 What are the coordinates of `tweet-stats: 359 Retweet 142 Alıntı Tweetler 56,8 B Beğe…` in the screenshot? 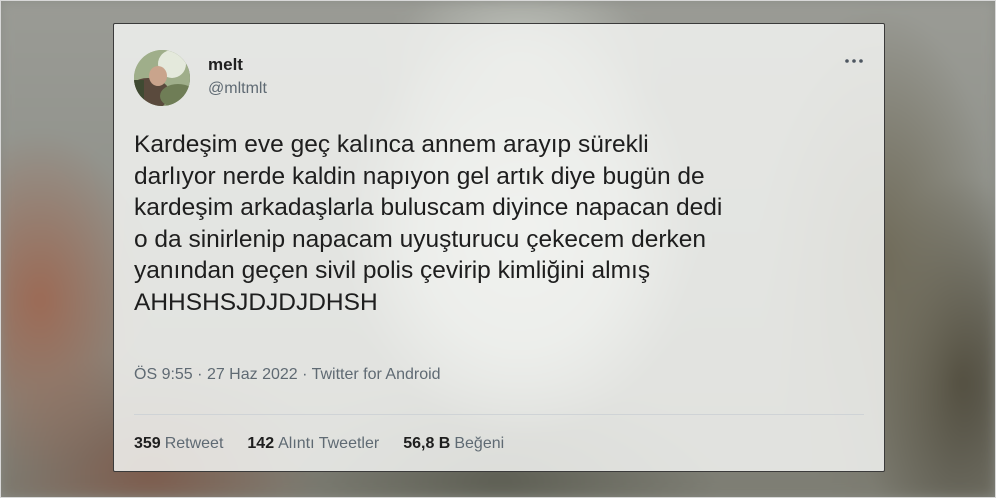 It's located at (319, 444).